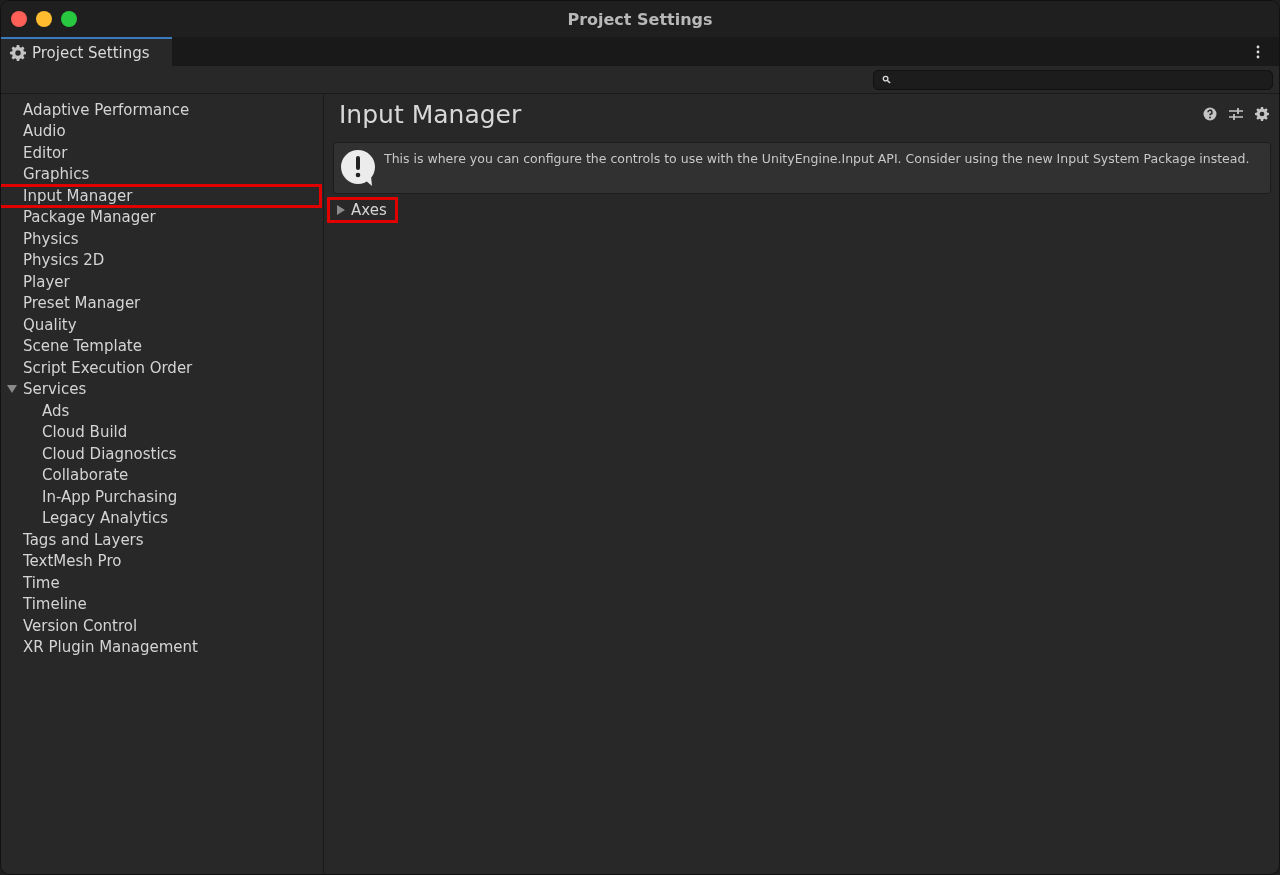 The height and width of the screenshot is (875, 1280). What do you see at coordinates (55, 604) in the screenshot?
I see `sidebar-item: Timeline` at bounding box center [55, 604].